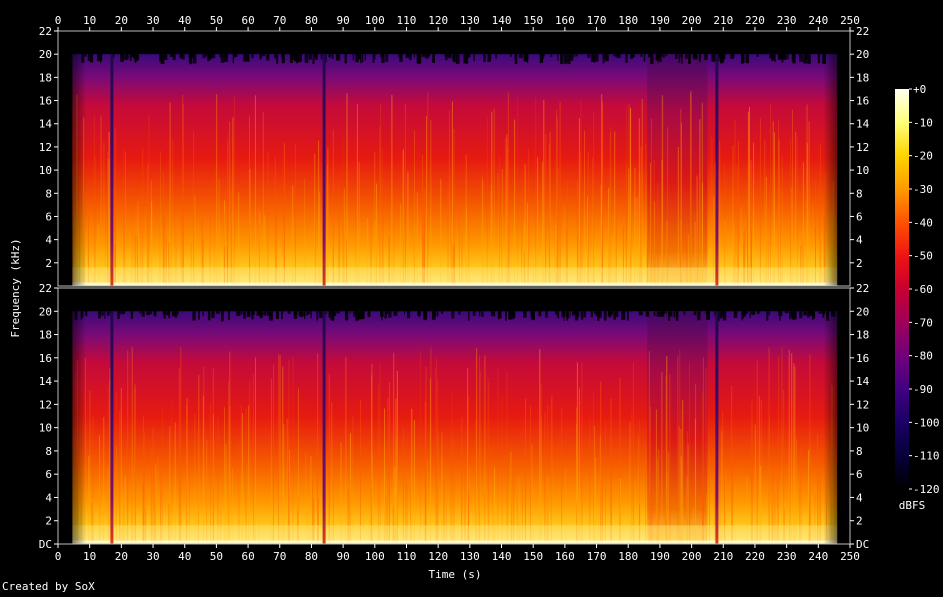 The height and width of the screenshot is (597, 943). I want to click on x-tick-label: 10, so click(89, 20).